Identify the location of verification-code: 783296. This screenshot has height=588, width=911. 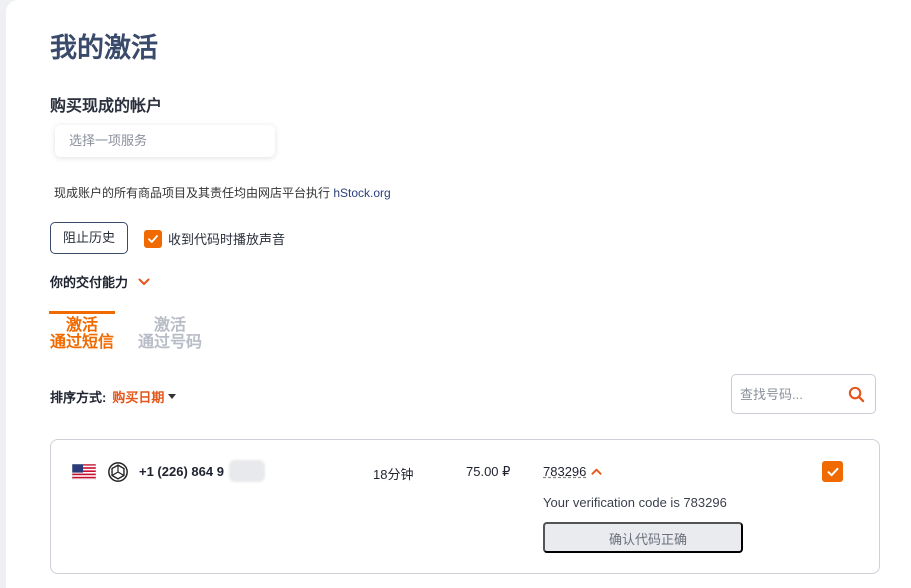
(565, 471).